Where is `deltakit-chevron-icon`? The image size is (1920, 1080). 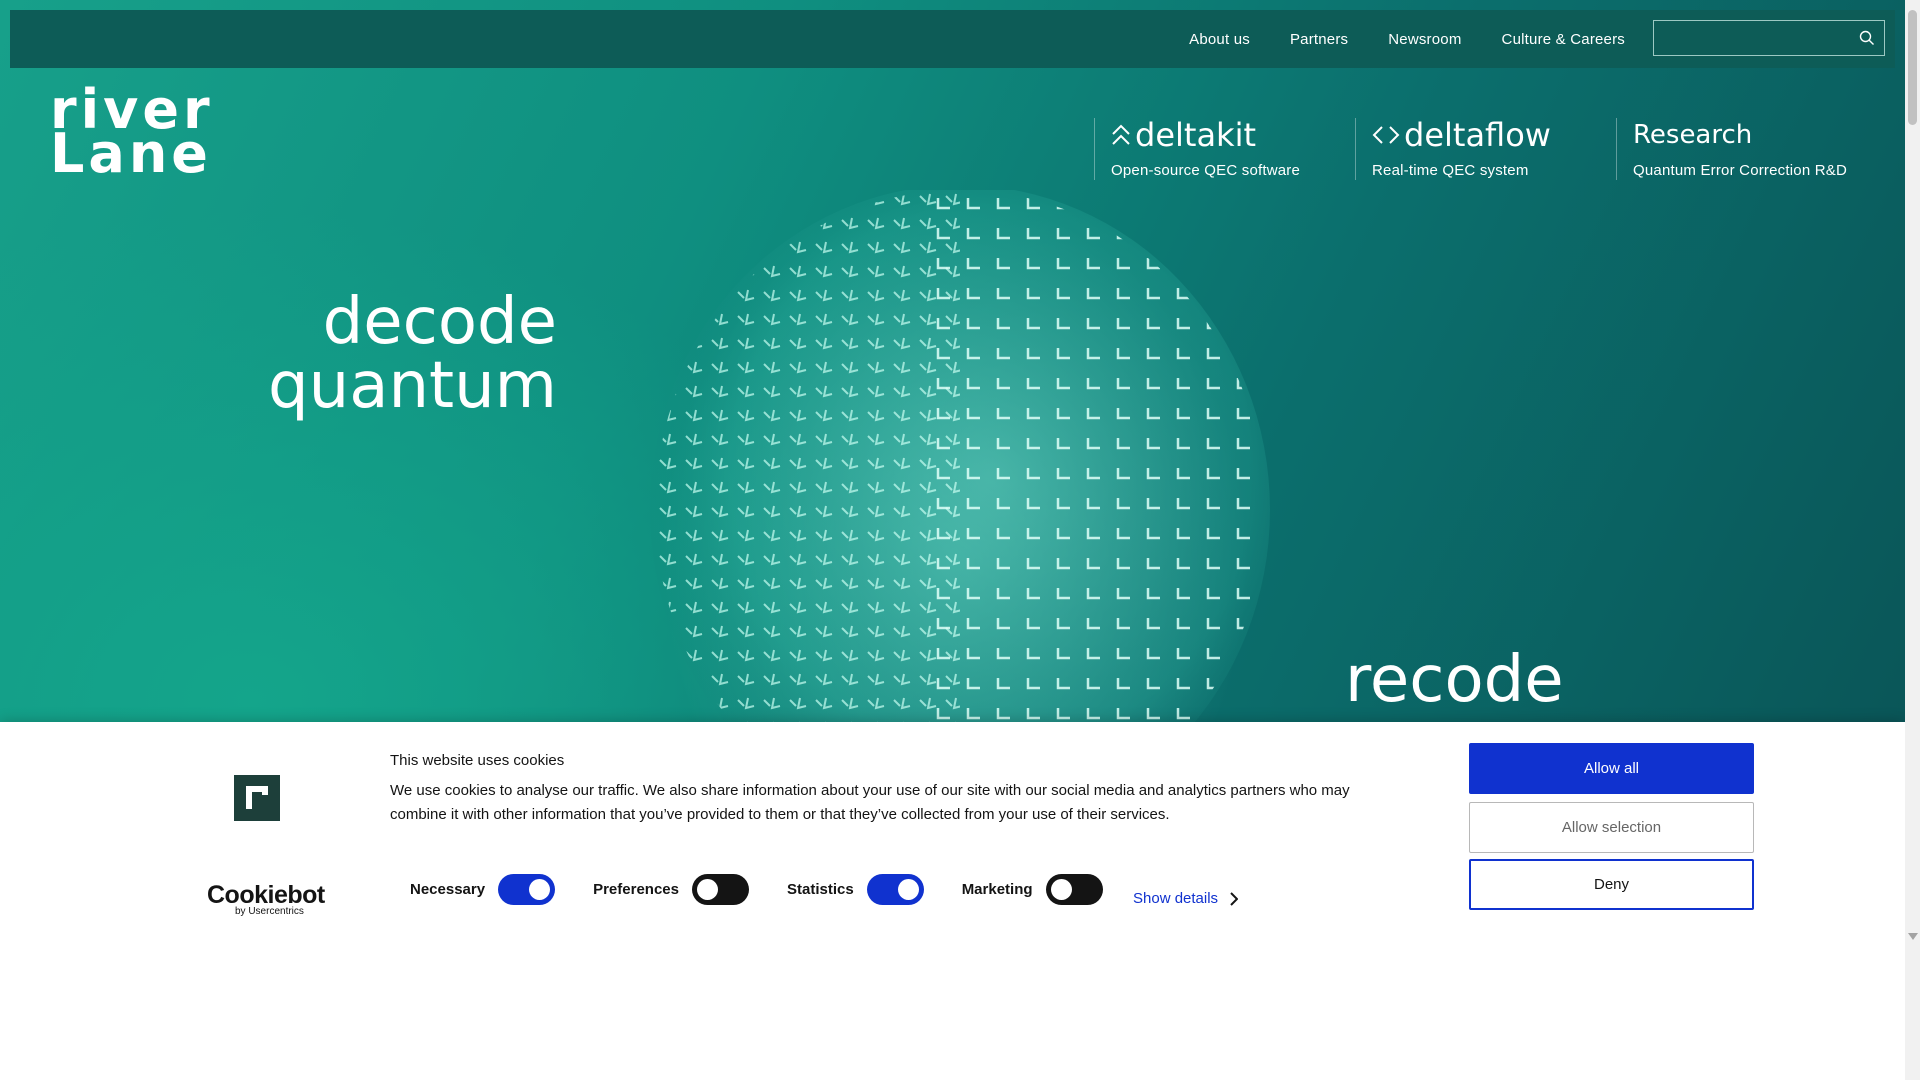
deltakit-chevron-icon is located at coordinates (1121, 134).